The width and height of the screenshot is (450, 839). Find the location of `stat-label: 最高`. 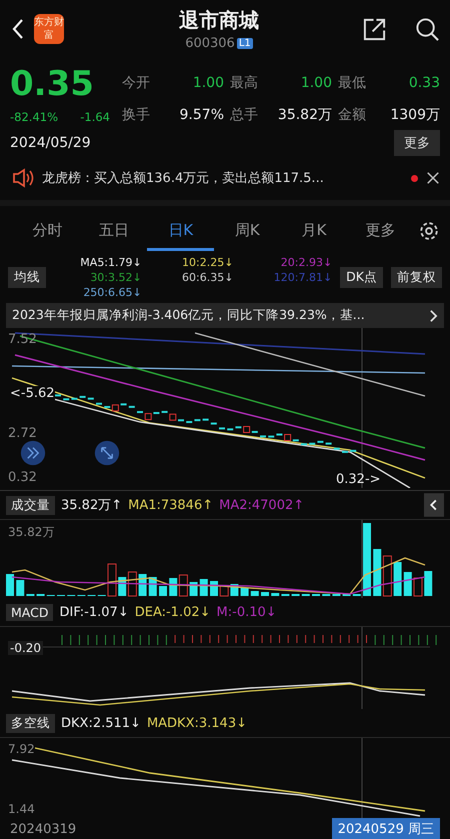

stat-label: 最高 is located at coordinates (244, 83).